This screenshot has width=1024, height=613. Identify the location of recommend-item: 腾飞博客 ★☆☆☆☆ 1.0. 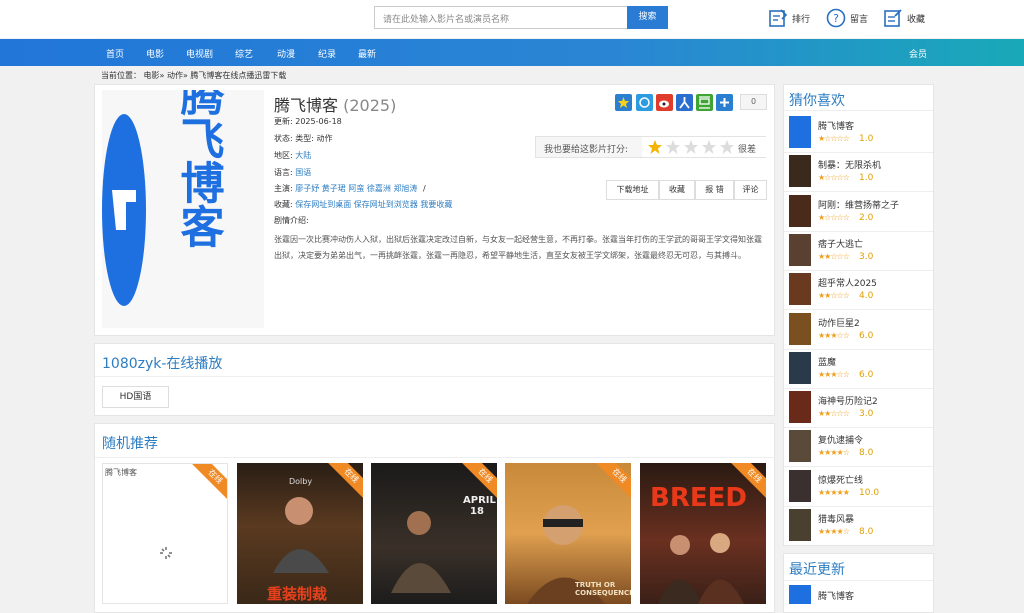
(861, 133).